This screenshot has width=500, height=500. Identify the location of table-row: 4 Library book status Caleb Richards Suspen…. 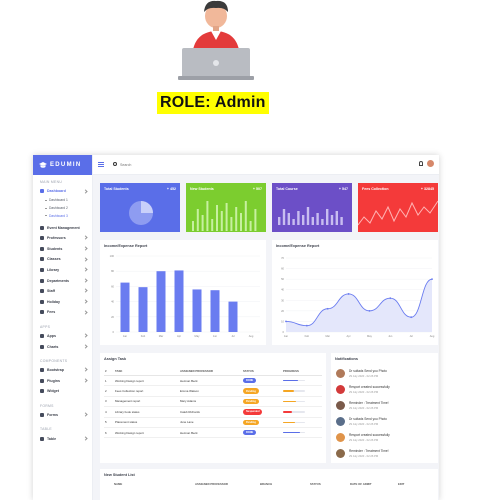
(213, 412).